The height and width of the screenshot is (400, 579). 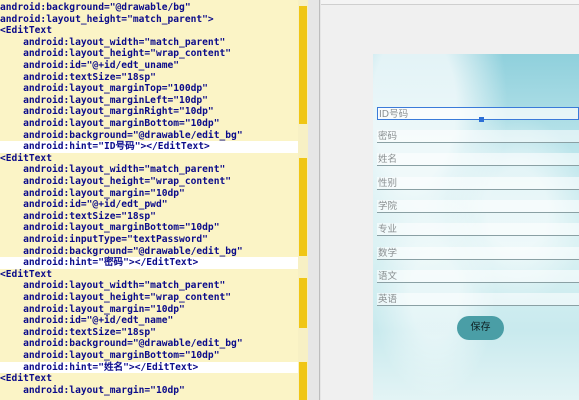 I want to click on edittext-field: 数学, so click(x=478, y=253).